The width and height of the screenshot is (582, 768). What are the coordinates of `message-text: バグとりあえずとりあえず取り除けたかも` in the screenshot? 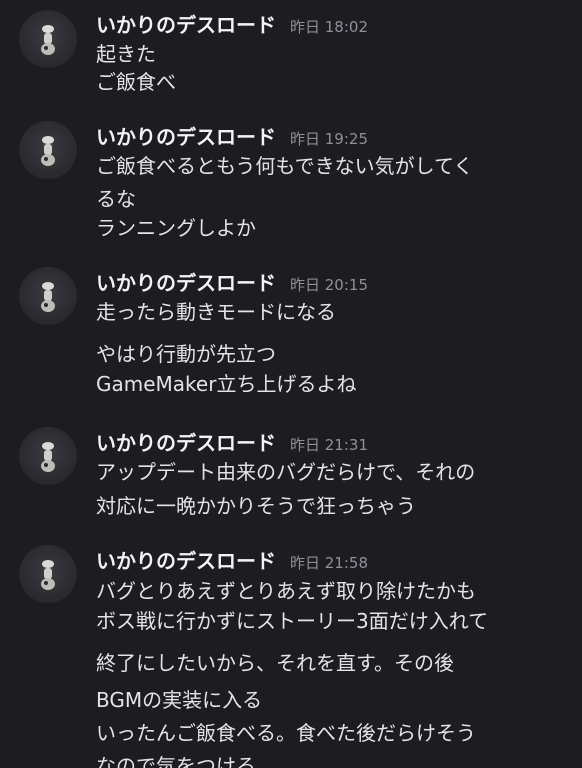 It's located at (286, 591).